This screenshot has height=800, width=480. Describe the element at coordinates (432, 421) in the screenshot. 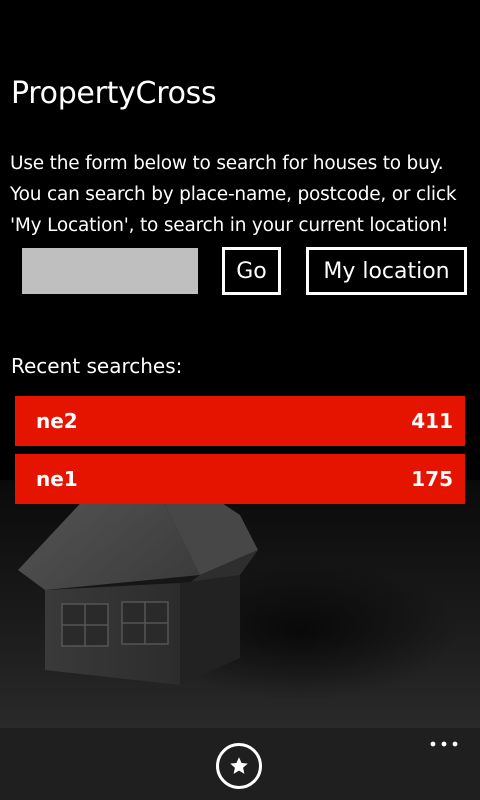

I see `recent-search-count: 411` at that location.